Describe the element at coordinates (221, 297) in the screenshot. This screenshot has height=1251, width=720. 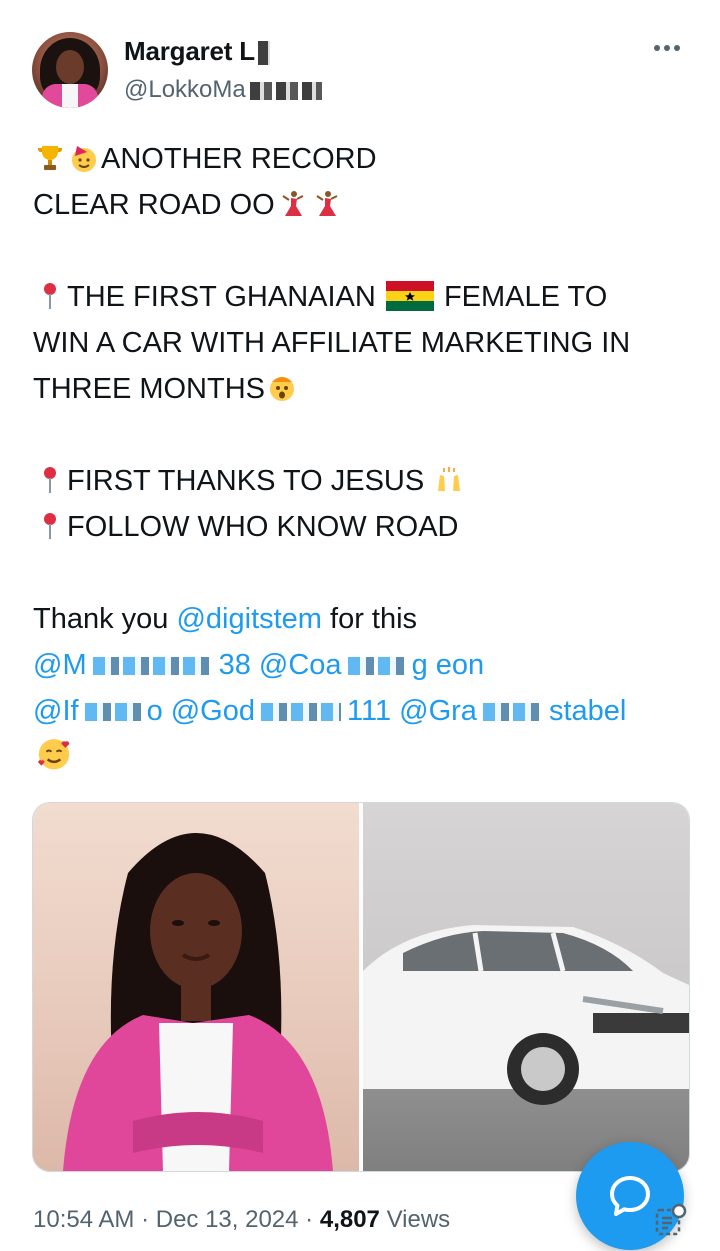
I see `tweet-line-text: THE FIRST GHANAIAN` at that location.